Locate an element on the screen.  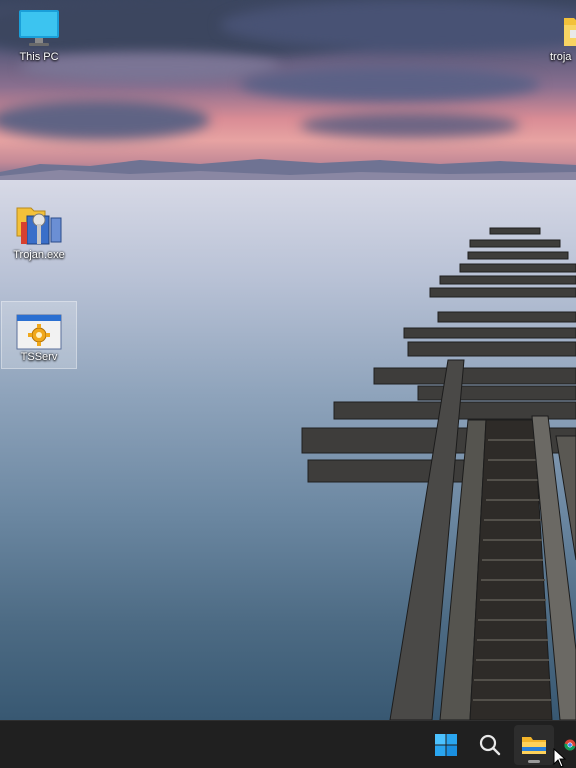
desktop-icon-trojan-exe: Trojan.exe is located at coordinates (39, 236).